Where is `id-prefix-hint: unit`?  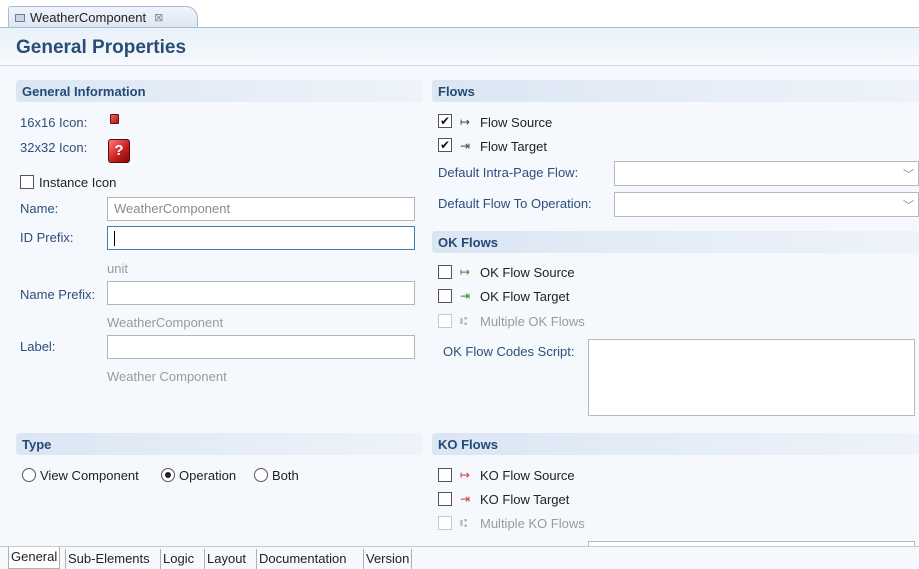
id-prefix-hint: unit is located at coordinates (117, 268).